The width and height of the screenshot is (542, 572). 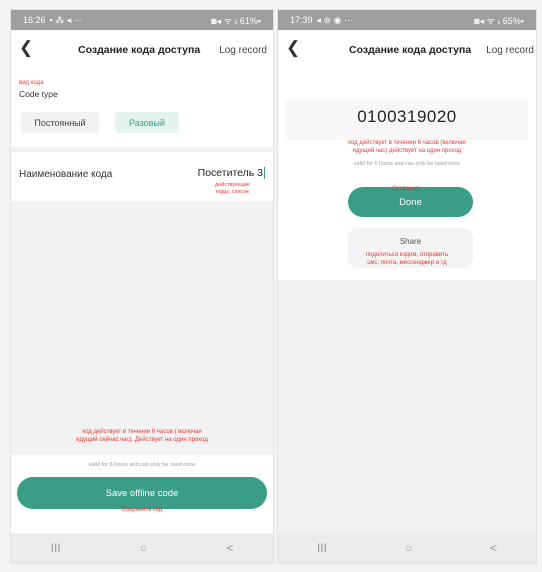 I want to click on option-one-time: Разовый, so click(x=147, y=122).